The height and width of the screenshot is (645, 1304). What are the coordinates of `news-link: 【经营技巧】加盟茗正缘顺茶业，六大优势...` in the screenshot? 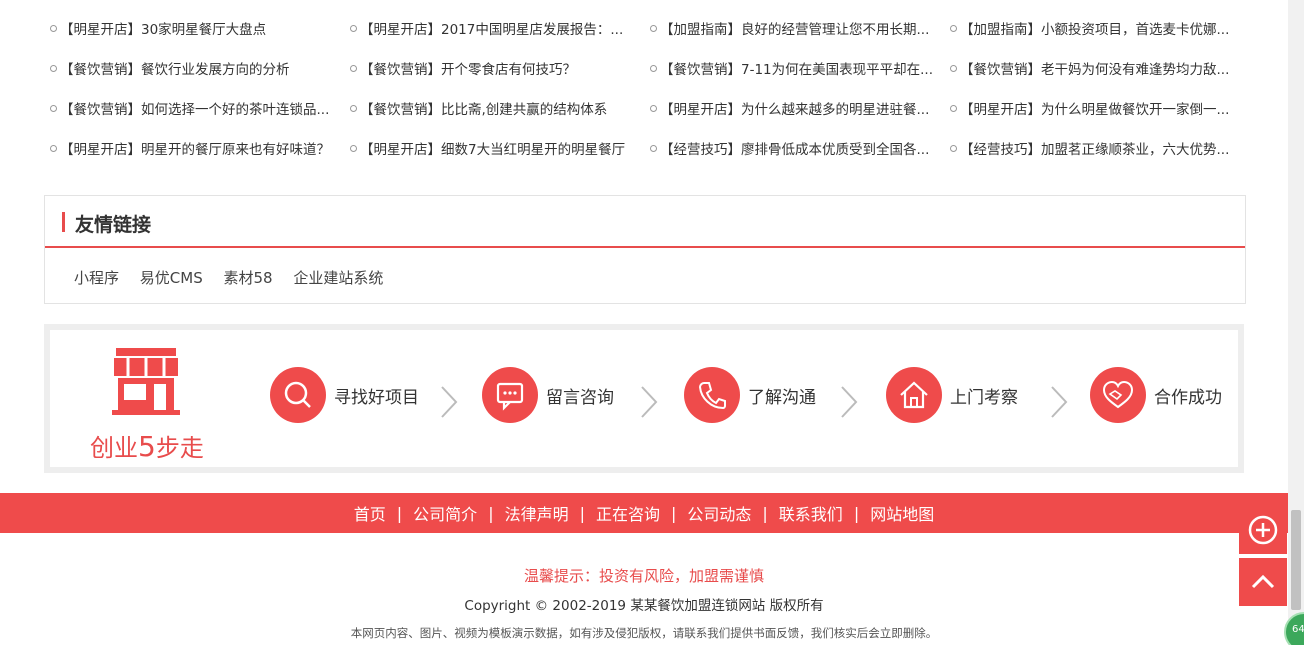 It's located at (1095, 149).